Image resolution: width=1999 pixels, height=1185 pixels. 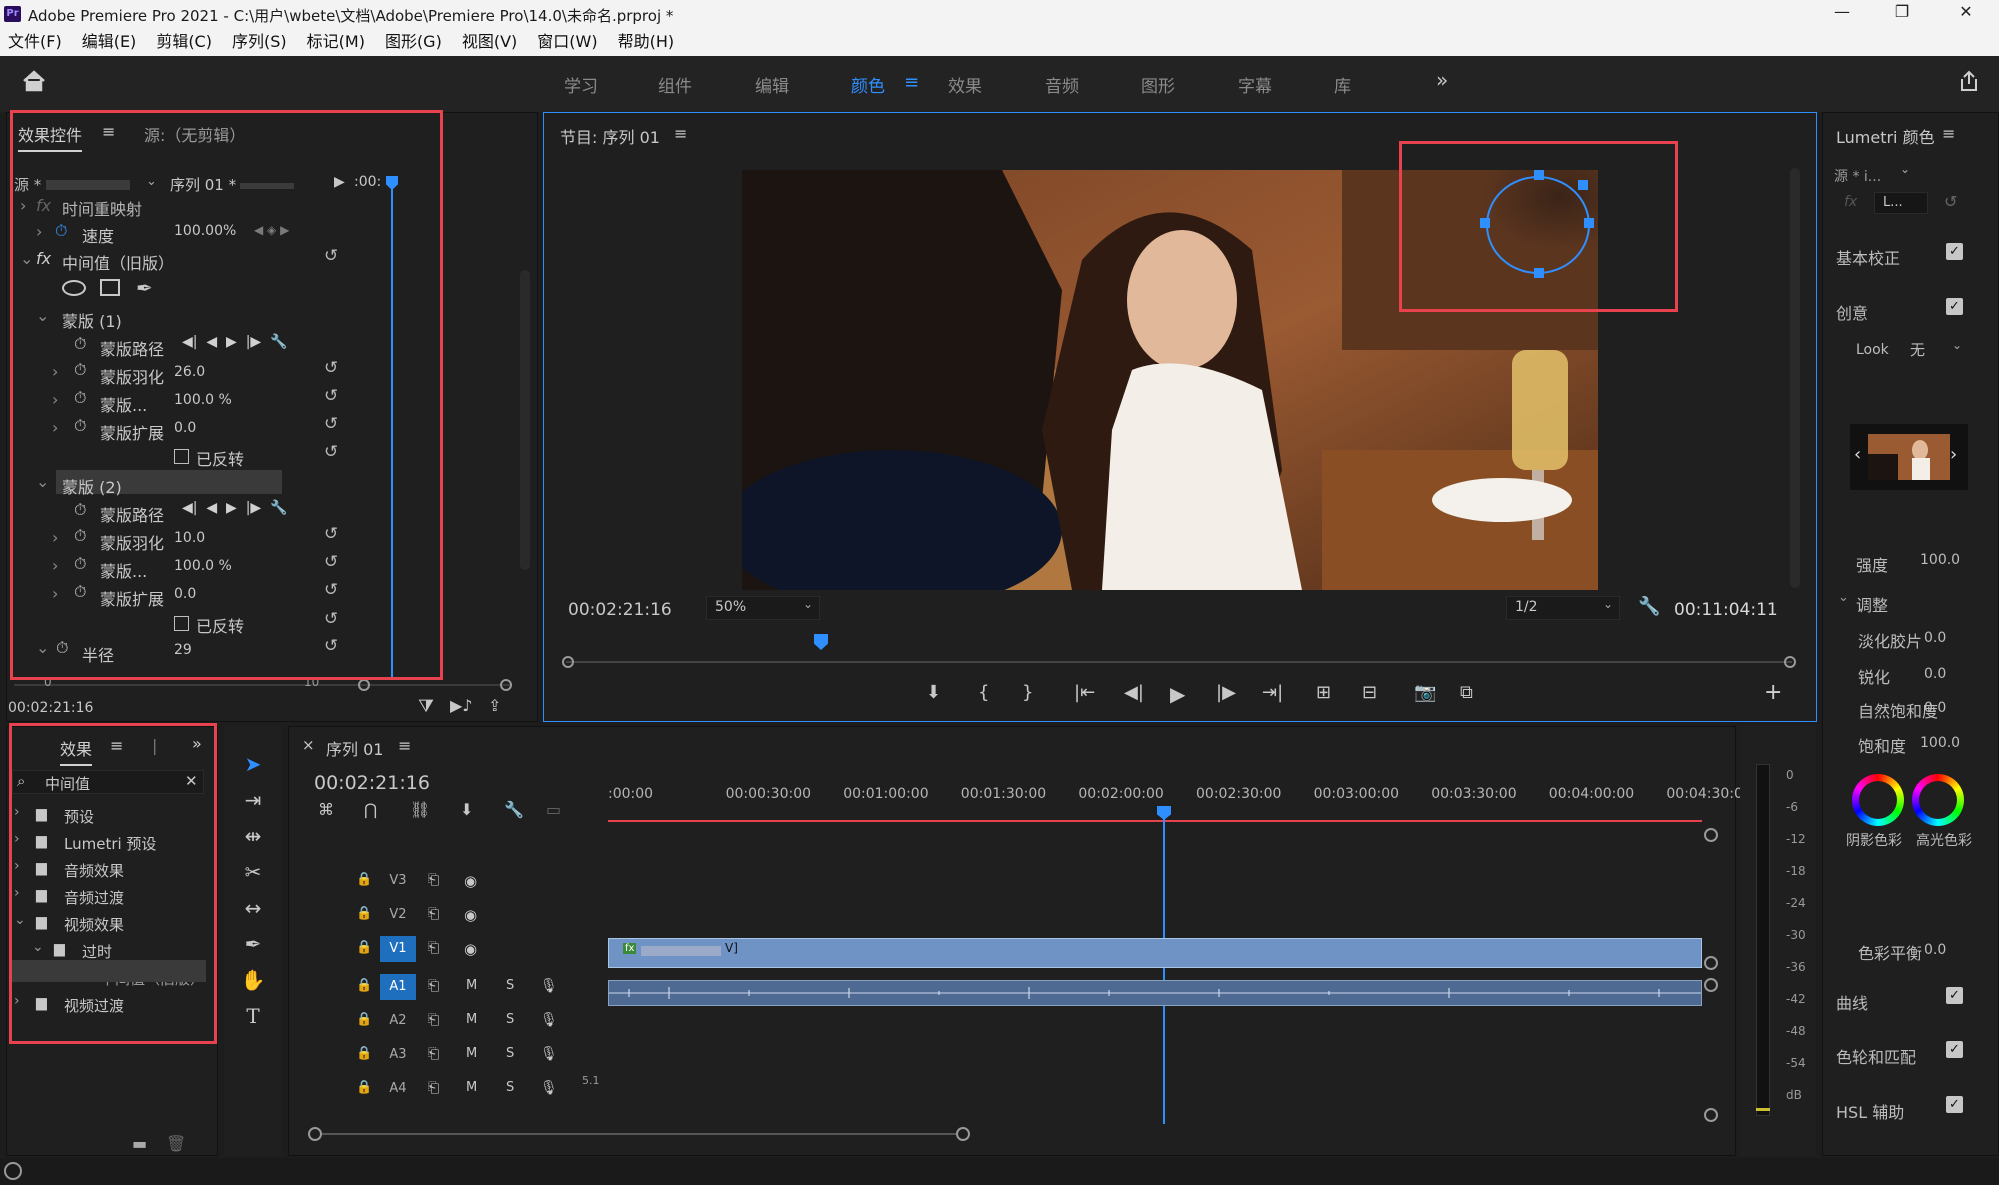 What do you see at coordinates (1425, 692) in the screenshot?
I see `export-frame-camera-icon: 📷` at bounding box center [1425, 692].